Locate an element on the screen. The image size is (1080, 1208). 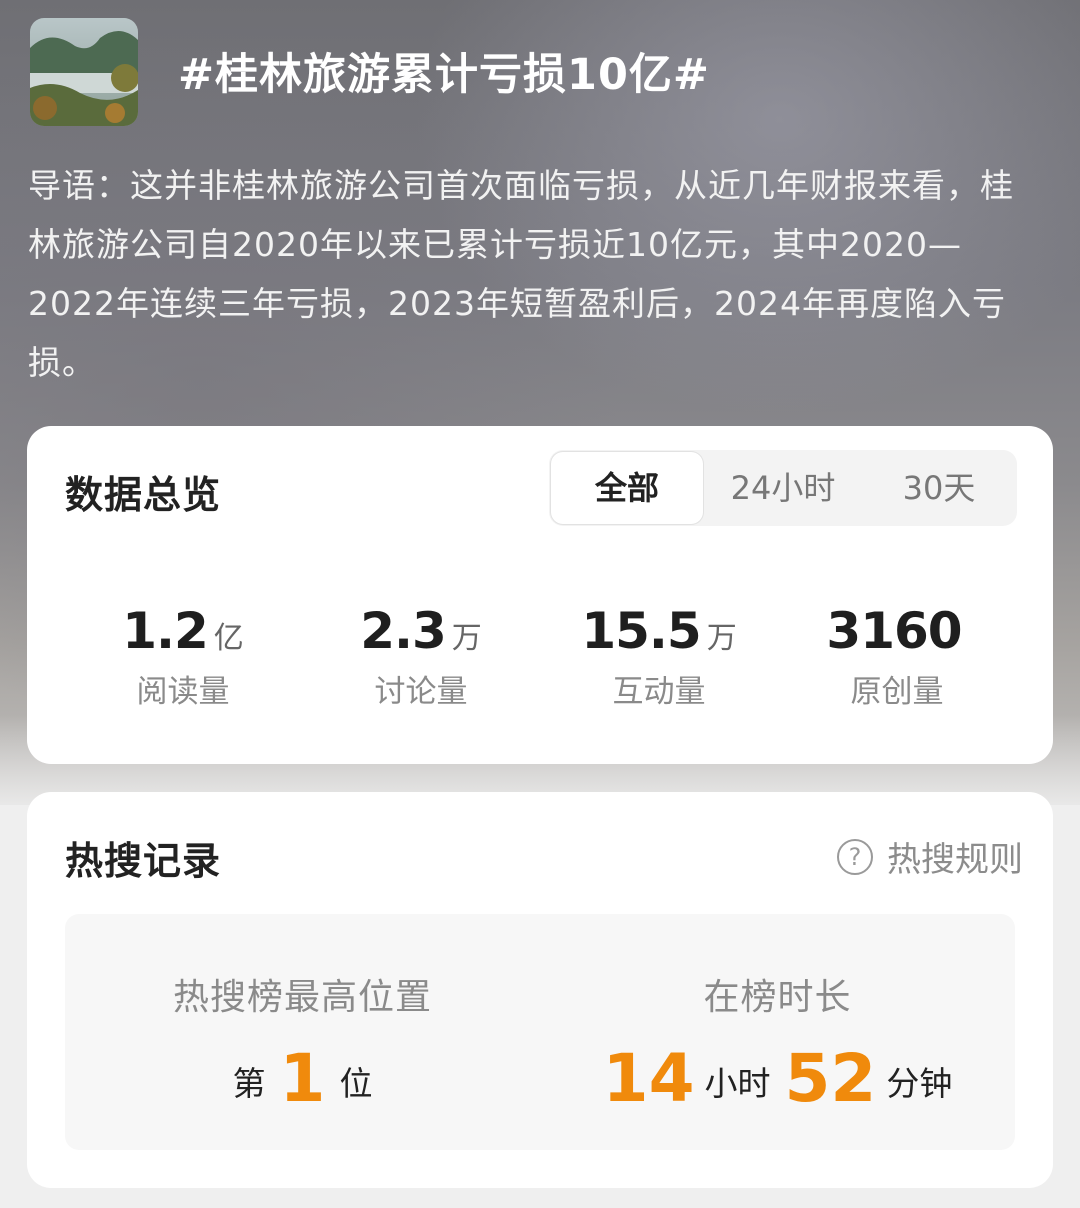
stat-label: 讨论量 is located at coordinates (421, 692).